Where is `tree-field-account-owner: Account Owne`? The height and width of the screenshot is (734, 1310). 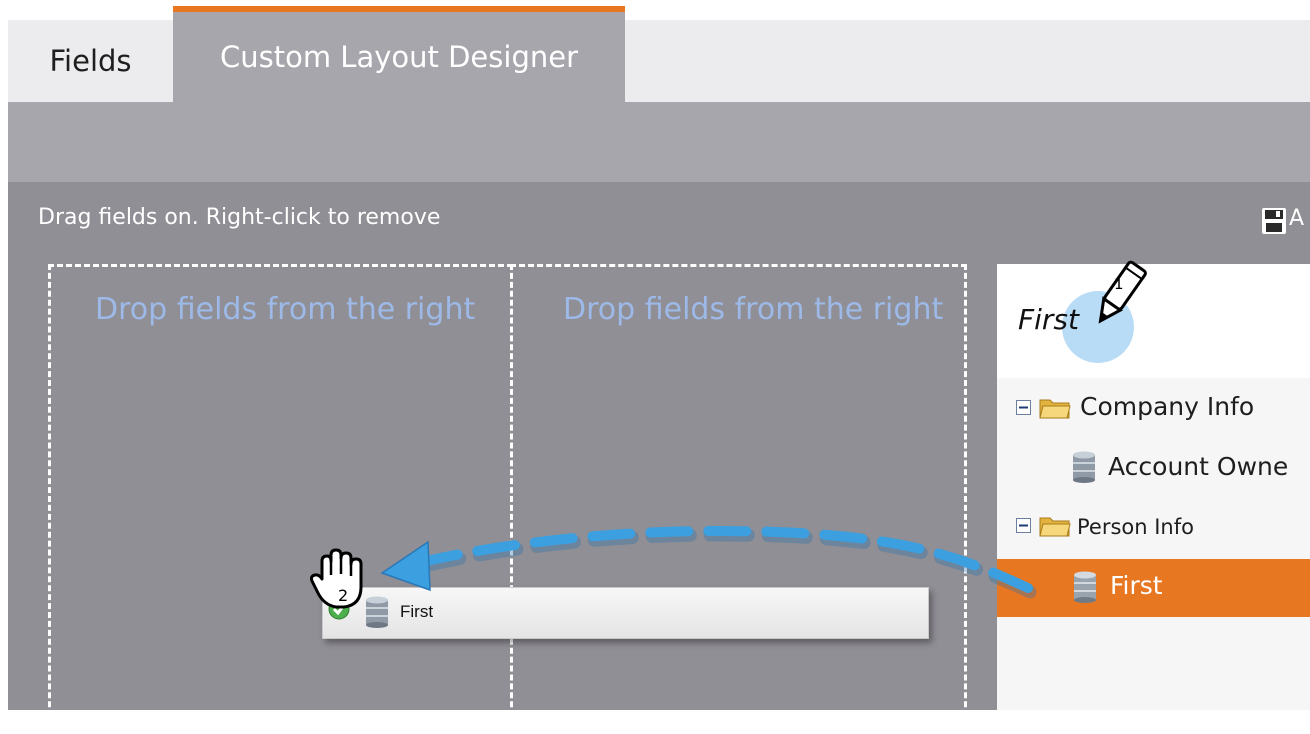 tree-field-account-owner: Account Owne is located at coordinates (1198, 466).